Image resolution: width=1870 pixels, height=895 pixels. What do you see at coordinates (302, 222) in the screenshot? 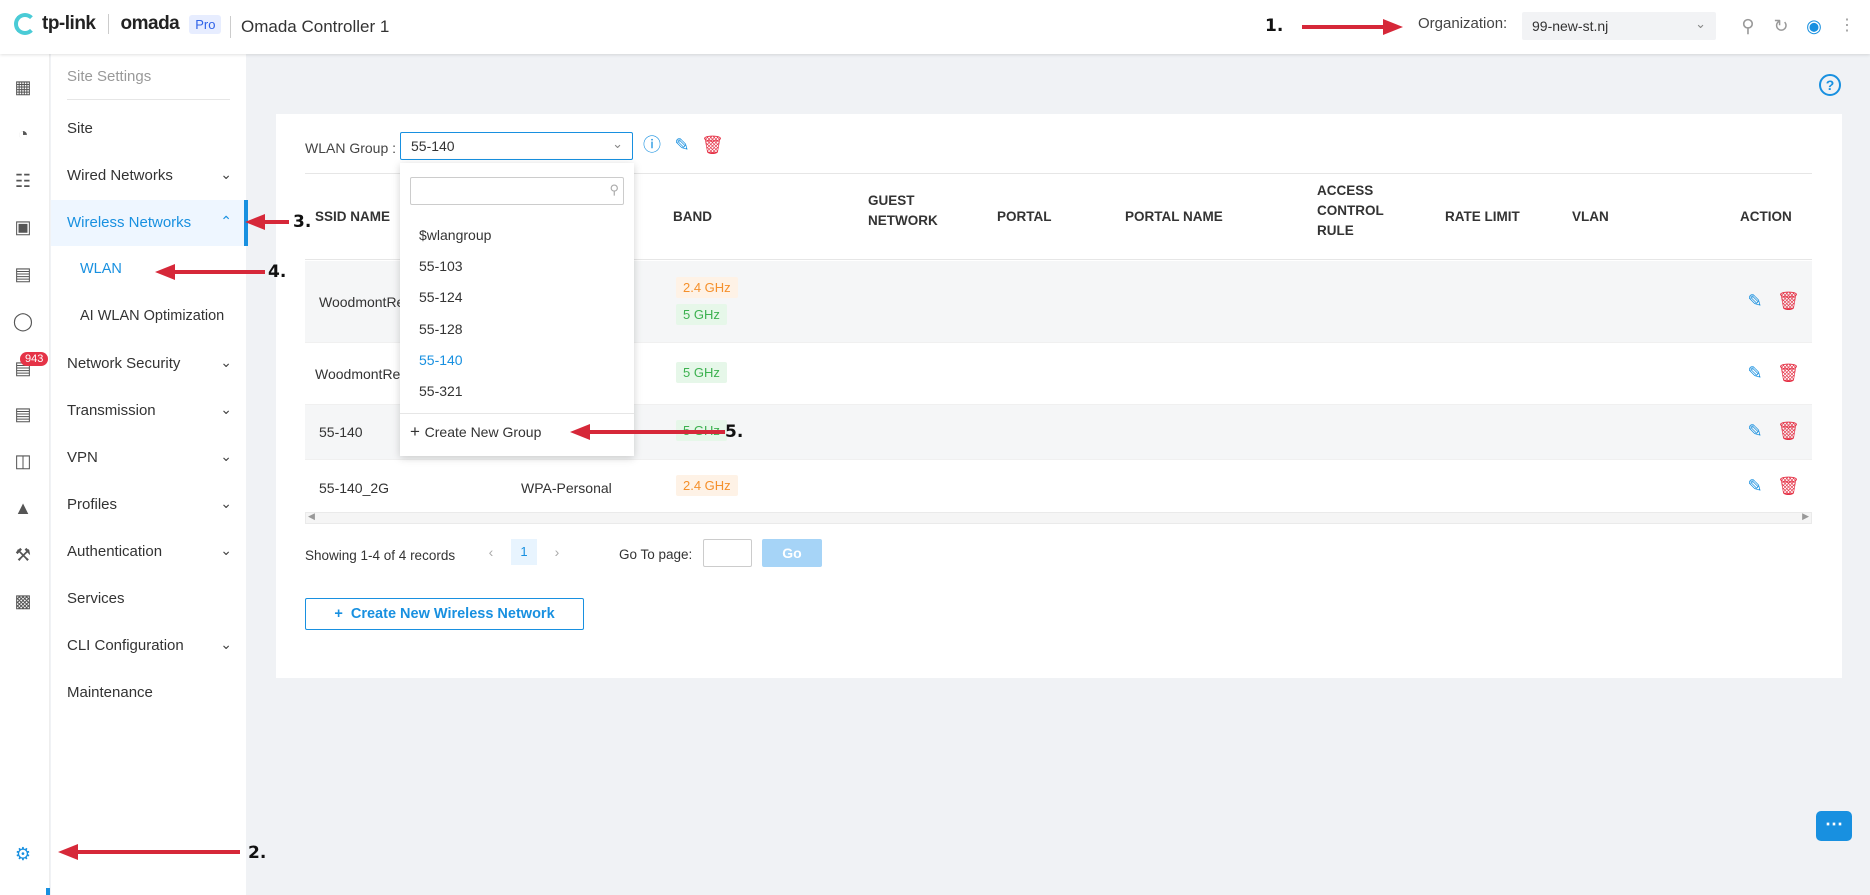
I see `annotation-label-3: 3.` at bounding box center [302, 222].